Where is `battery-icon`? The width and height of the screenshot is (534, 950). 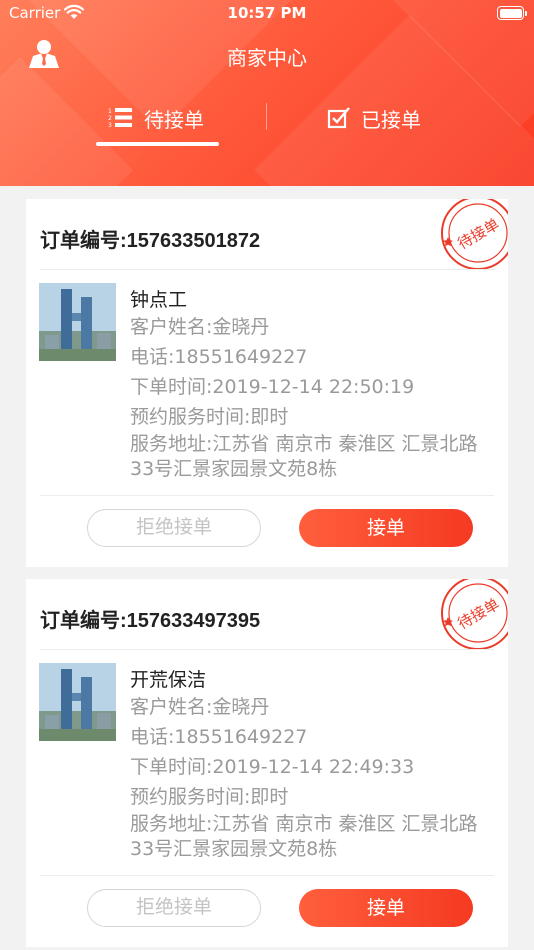 battery-icon is located at coordinates (512, 13).